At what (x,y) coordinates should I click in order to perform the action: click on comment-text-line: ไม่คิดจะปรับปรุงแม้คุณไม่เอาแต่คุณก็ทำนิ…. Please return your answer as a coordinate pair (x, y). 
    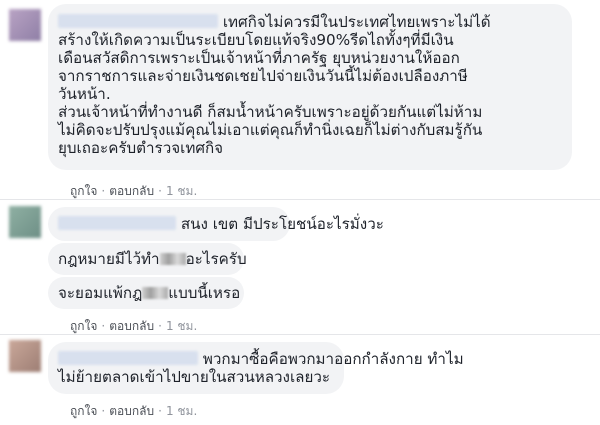
    Looking at the image, I should click on (270, 130).